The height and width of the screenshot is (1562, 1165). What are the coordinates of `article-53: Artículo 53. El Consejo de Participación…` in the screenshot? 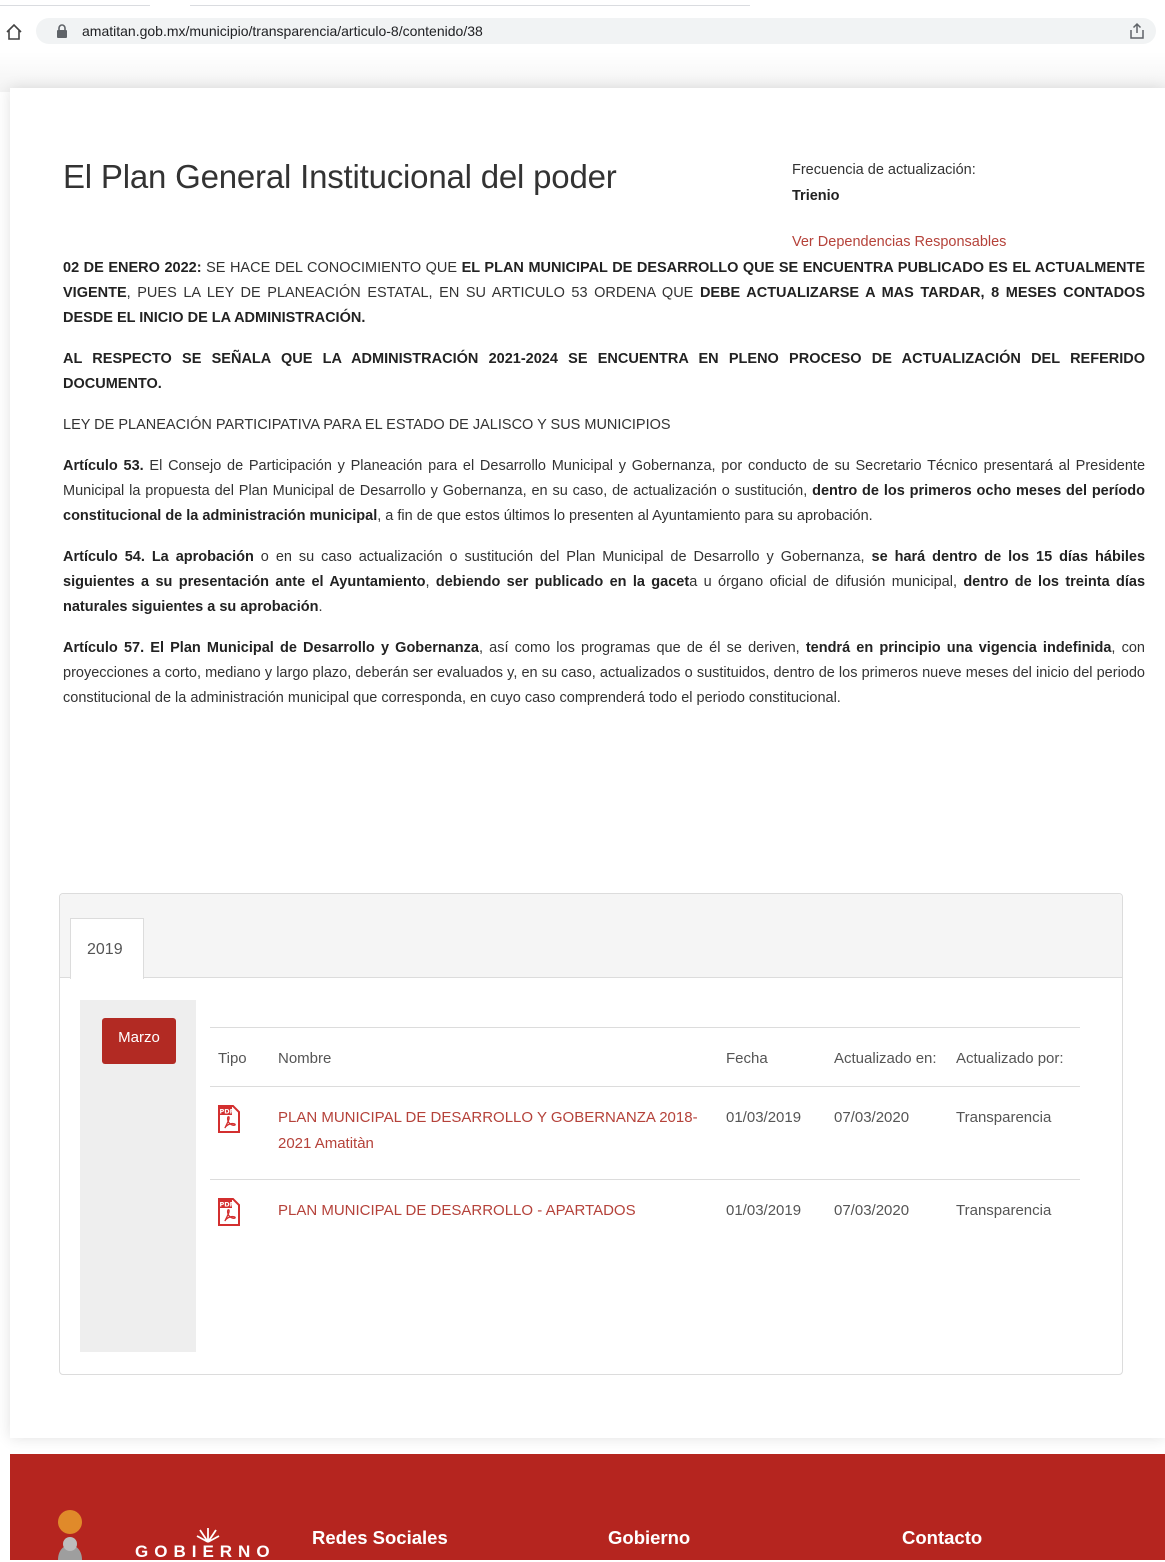 It's located at (604, 491).